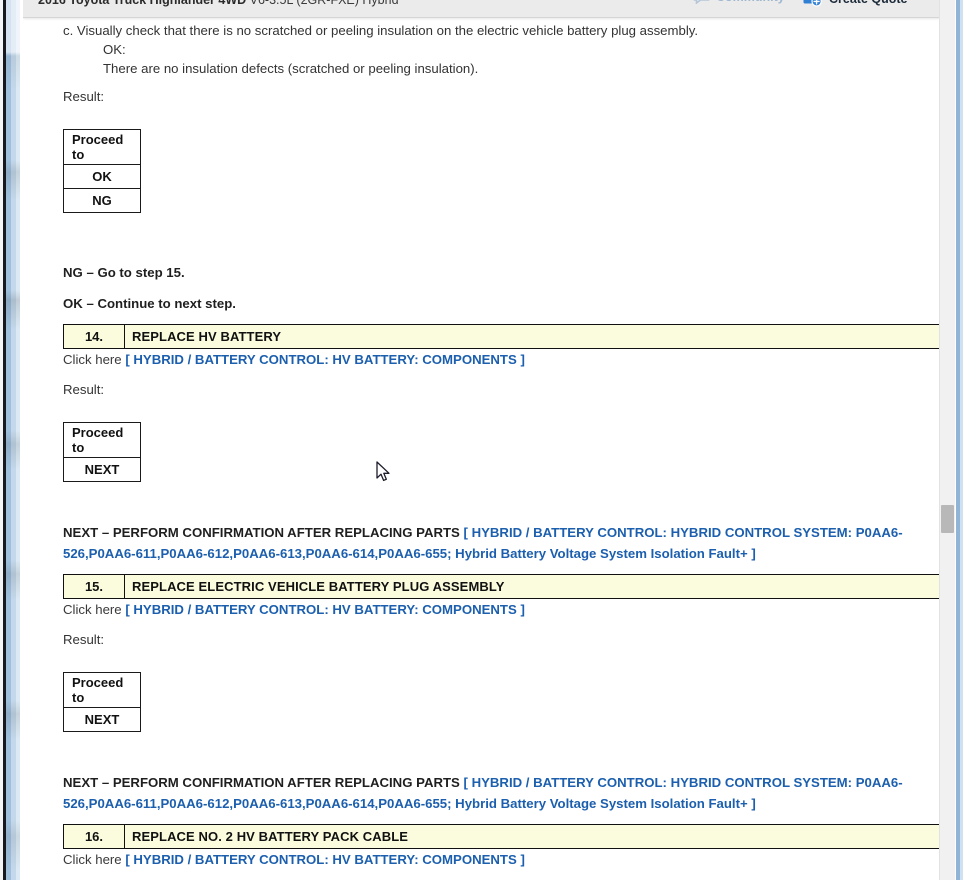 This screenshot has width=963, height=880. What do you see at coordinates (813, 3) in the screenshot?
I see `quote-plus-icon` at bounding box center [813, 3].